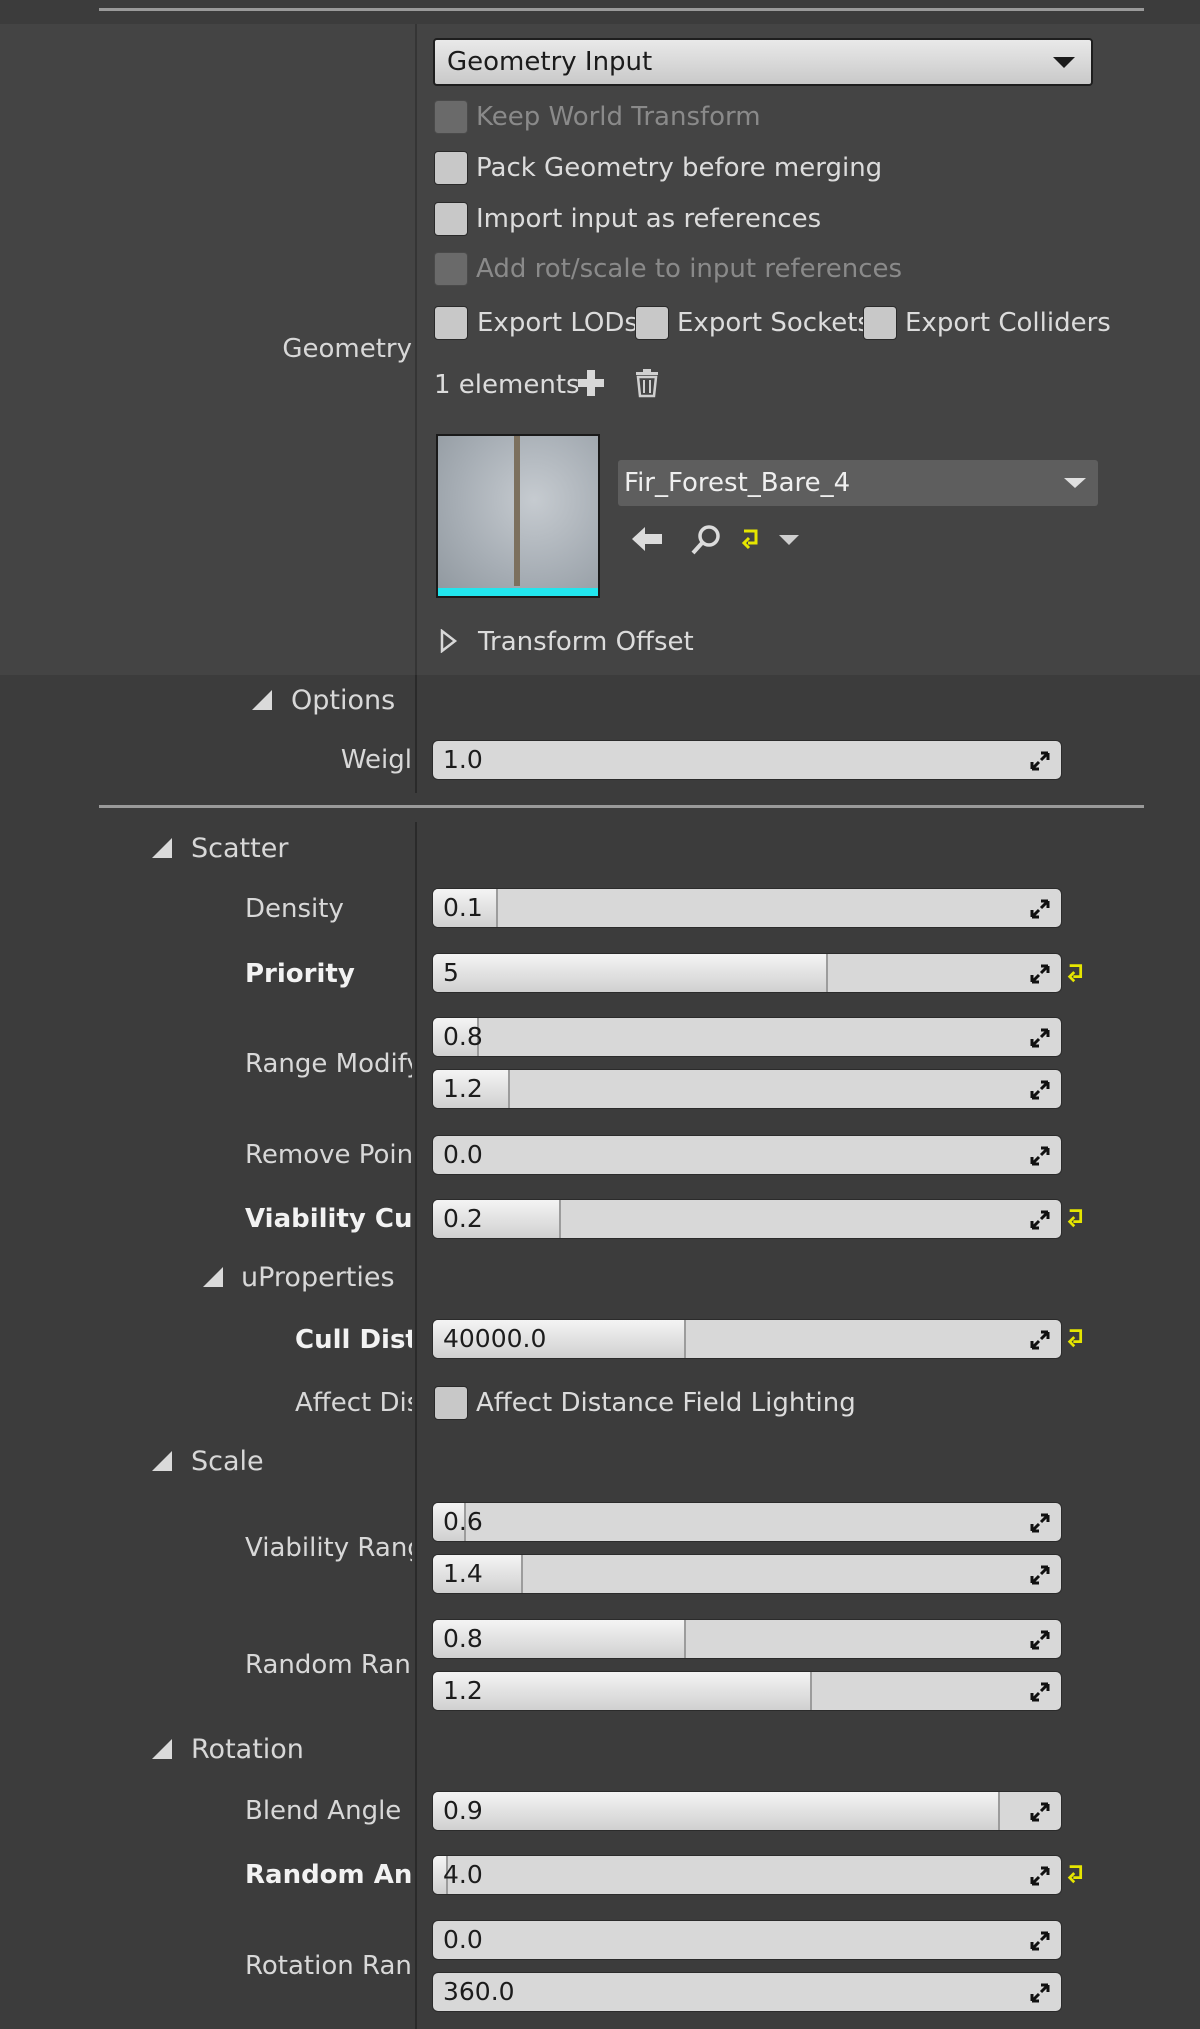 This screenshot has width=1200, height=2029. What do you see at coordinates (451, 219) in the screenshot?
I see `import-as-references-checkbox` at bounding box center [451, 219].